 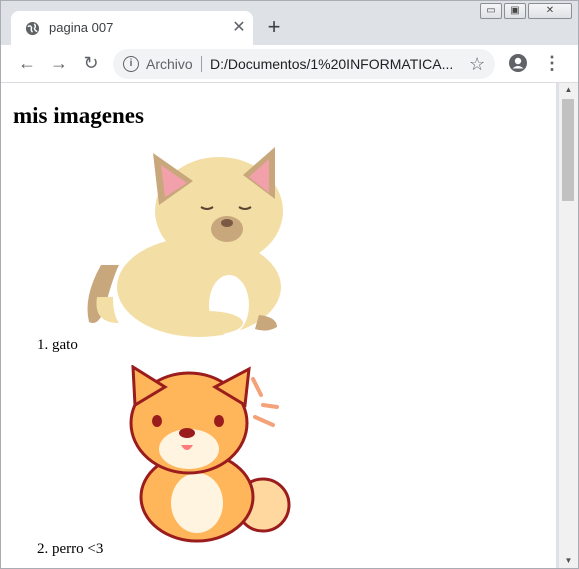 What do you see at coordinates (210, 454) in the screenshot?
I see `dog-image` at bounding box center [210, 454].